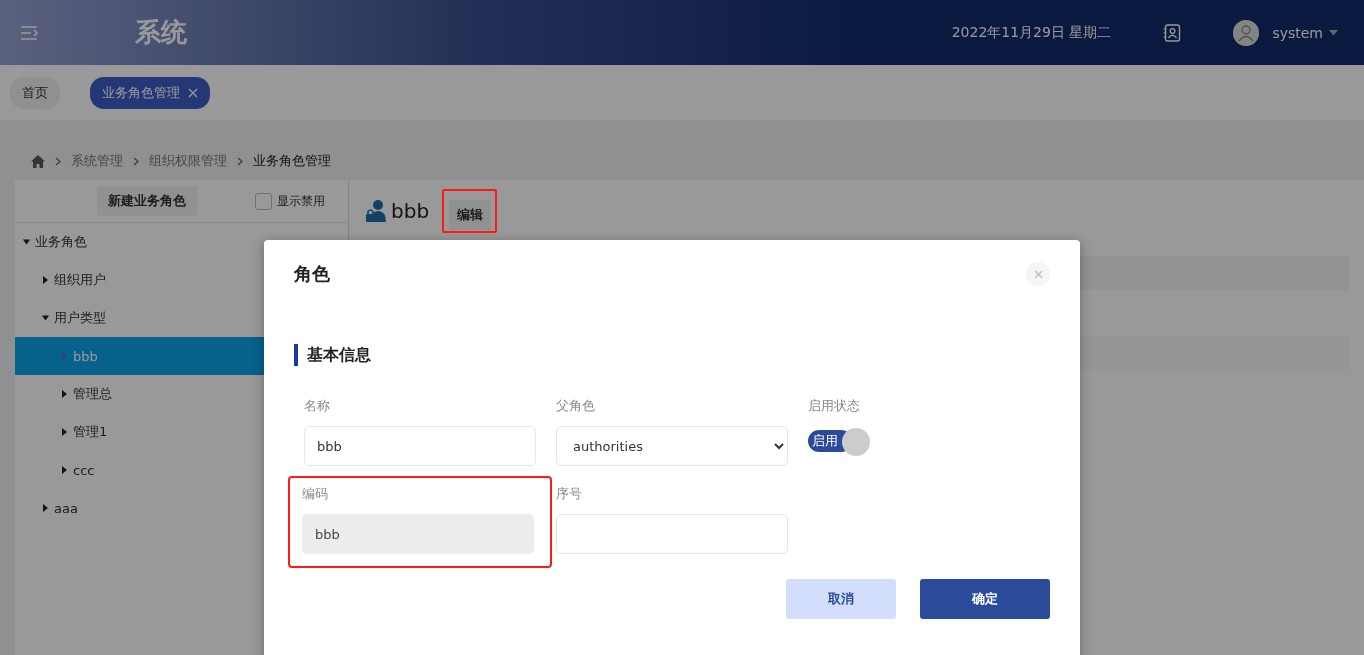 Image resolution: width=1364 pixels, height=655 pixels. What do you see at coordinates (188, 161) in the screenshot?
I see `breadcrumb-link: 组织权限管理` at bounding box center [188, 161].